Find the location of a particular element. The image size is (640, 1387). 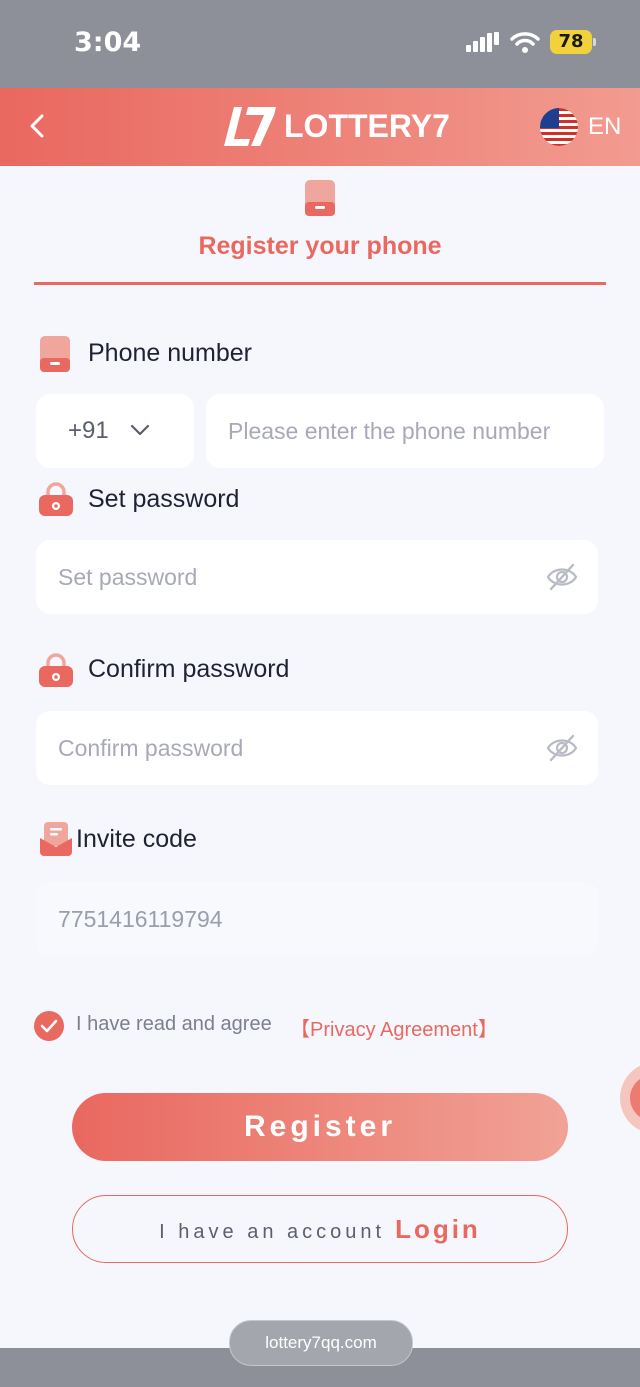

login-button: I have an account Login is located at coordinates (320, 1229).